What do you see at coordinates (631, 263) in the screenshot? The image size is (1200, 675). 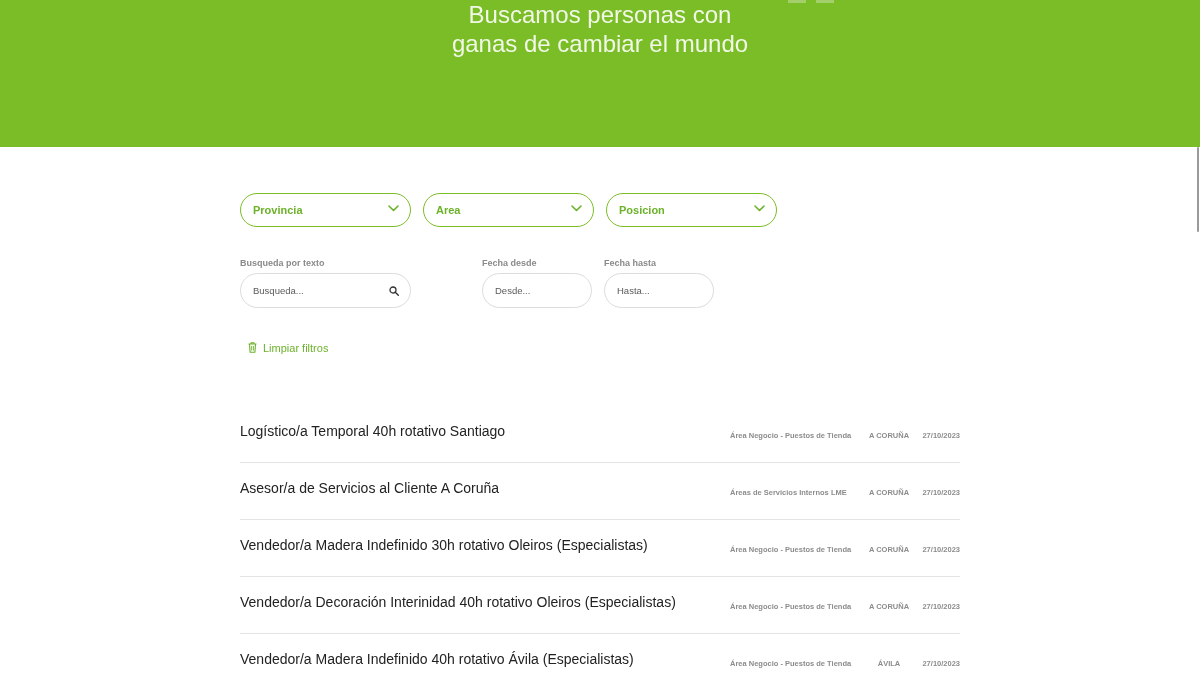 I see `field-label: Fecha hasta` at bounding box center [631, 263].